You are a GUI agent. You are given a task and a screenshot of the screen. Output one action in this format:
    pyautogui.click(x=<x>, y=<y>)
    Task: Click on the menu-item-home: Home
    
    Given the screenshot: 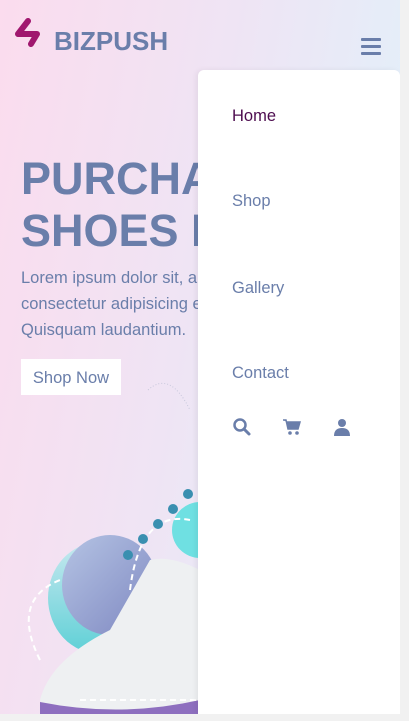 What is the action you would take?
    pyautogui.click(x=254, y=116)
    